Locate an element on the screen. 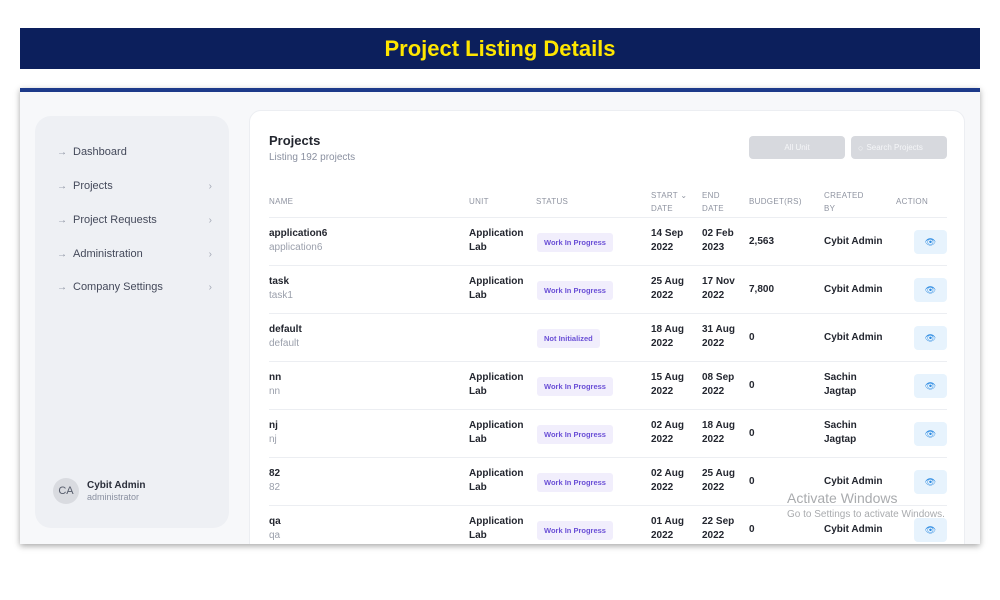  project-code: application6 is located at coordinates (296, 247).